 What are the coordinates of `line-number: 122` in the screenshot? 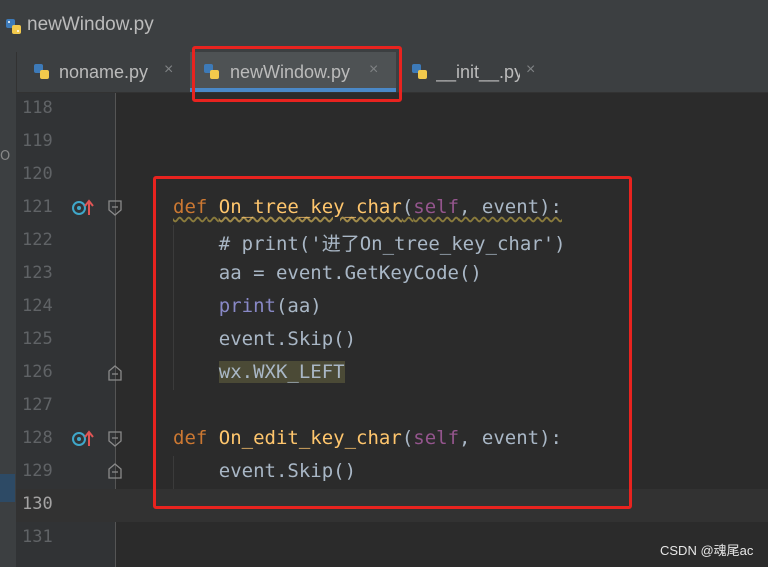 It's located at (37, 240).